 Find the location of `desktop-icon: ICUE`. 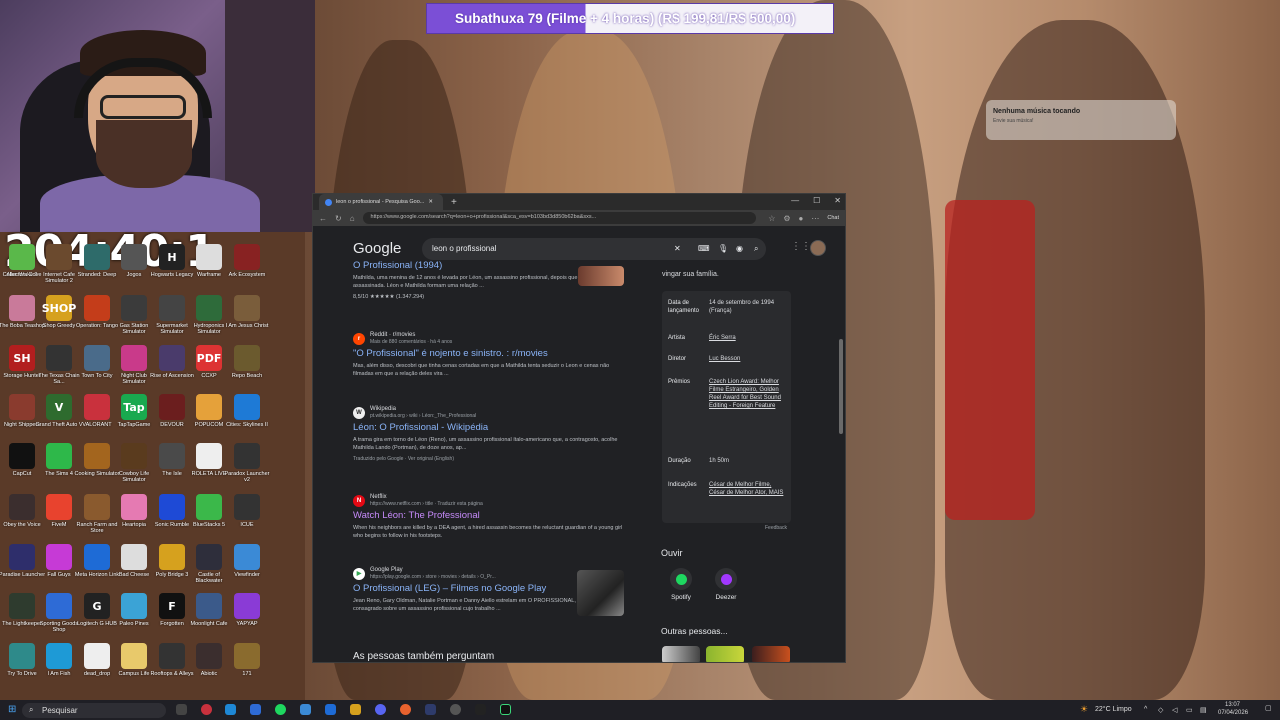

desktop-icon: ICUE is located at coordinates (247, 516).